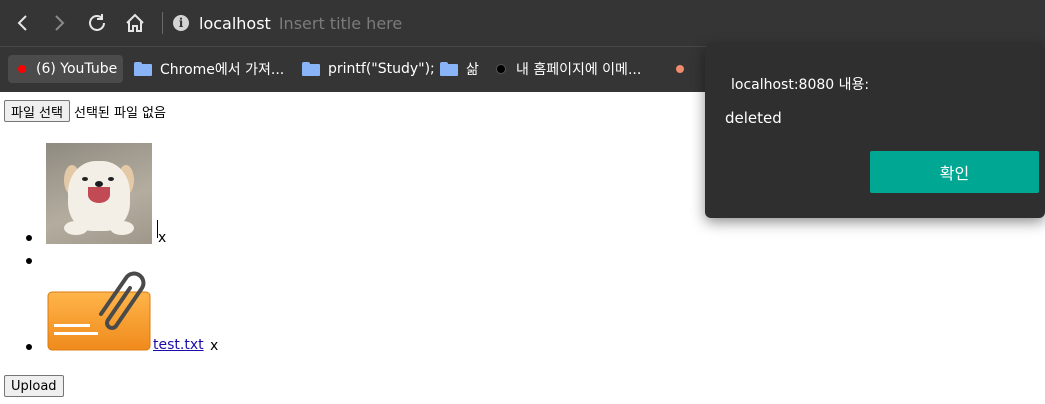  I want to click on address-title: Insert title here, so click(340, 23).